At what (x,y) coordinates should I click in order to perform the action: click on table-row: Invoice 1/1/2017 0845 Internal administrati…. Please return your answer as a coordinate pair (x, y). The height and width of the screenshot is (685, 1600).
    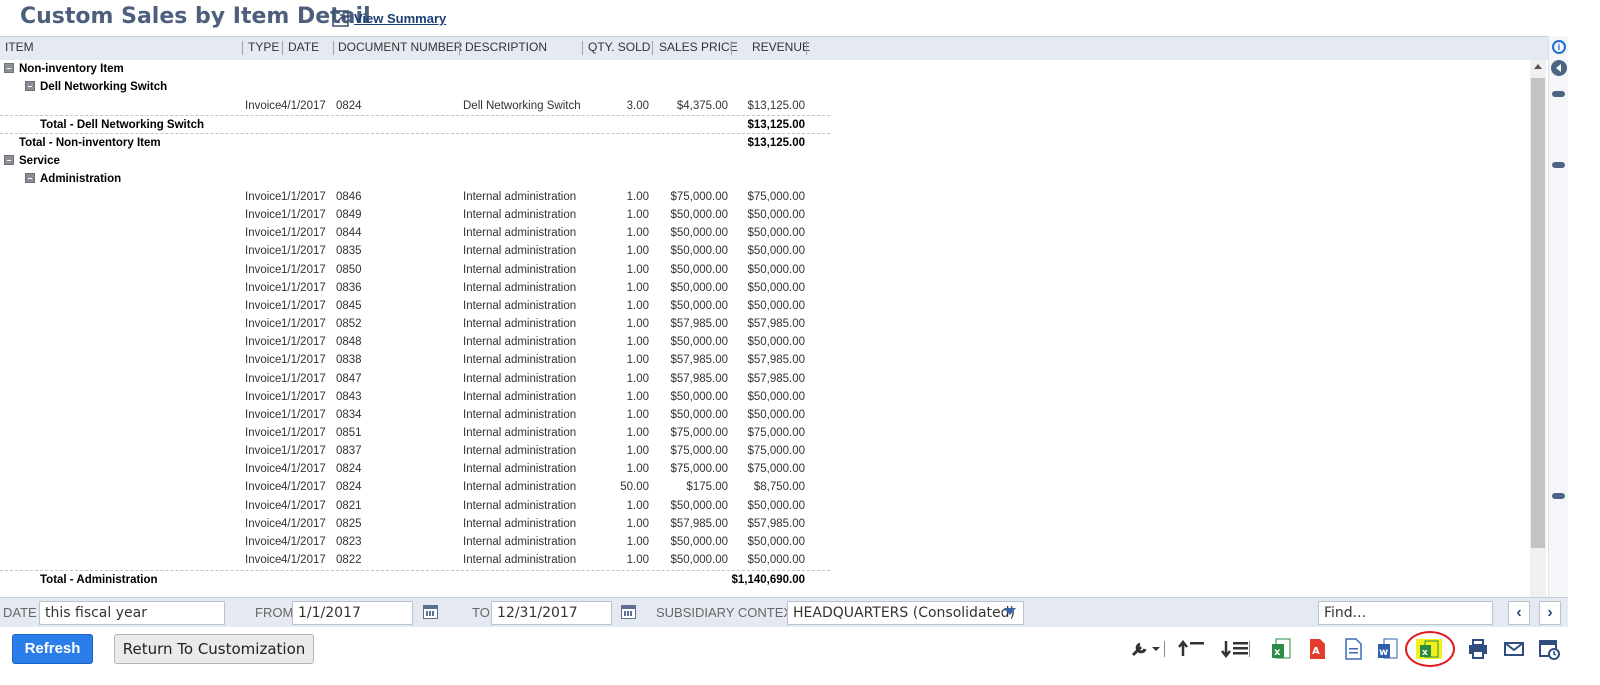
    Looking at the image, I should click on (415, 306).